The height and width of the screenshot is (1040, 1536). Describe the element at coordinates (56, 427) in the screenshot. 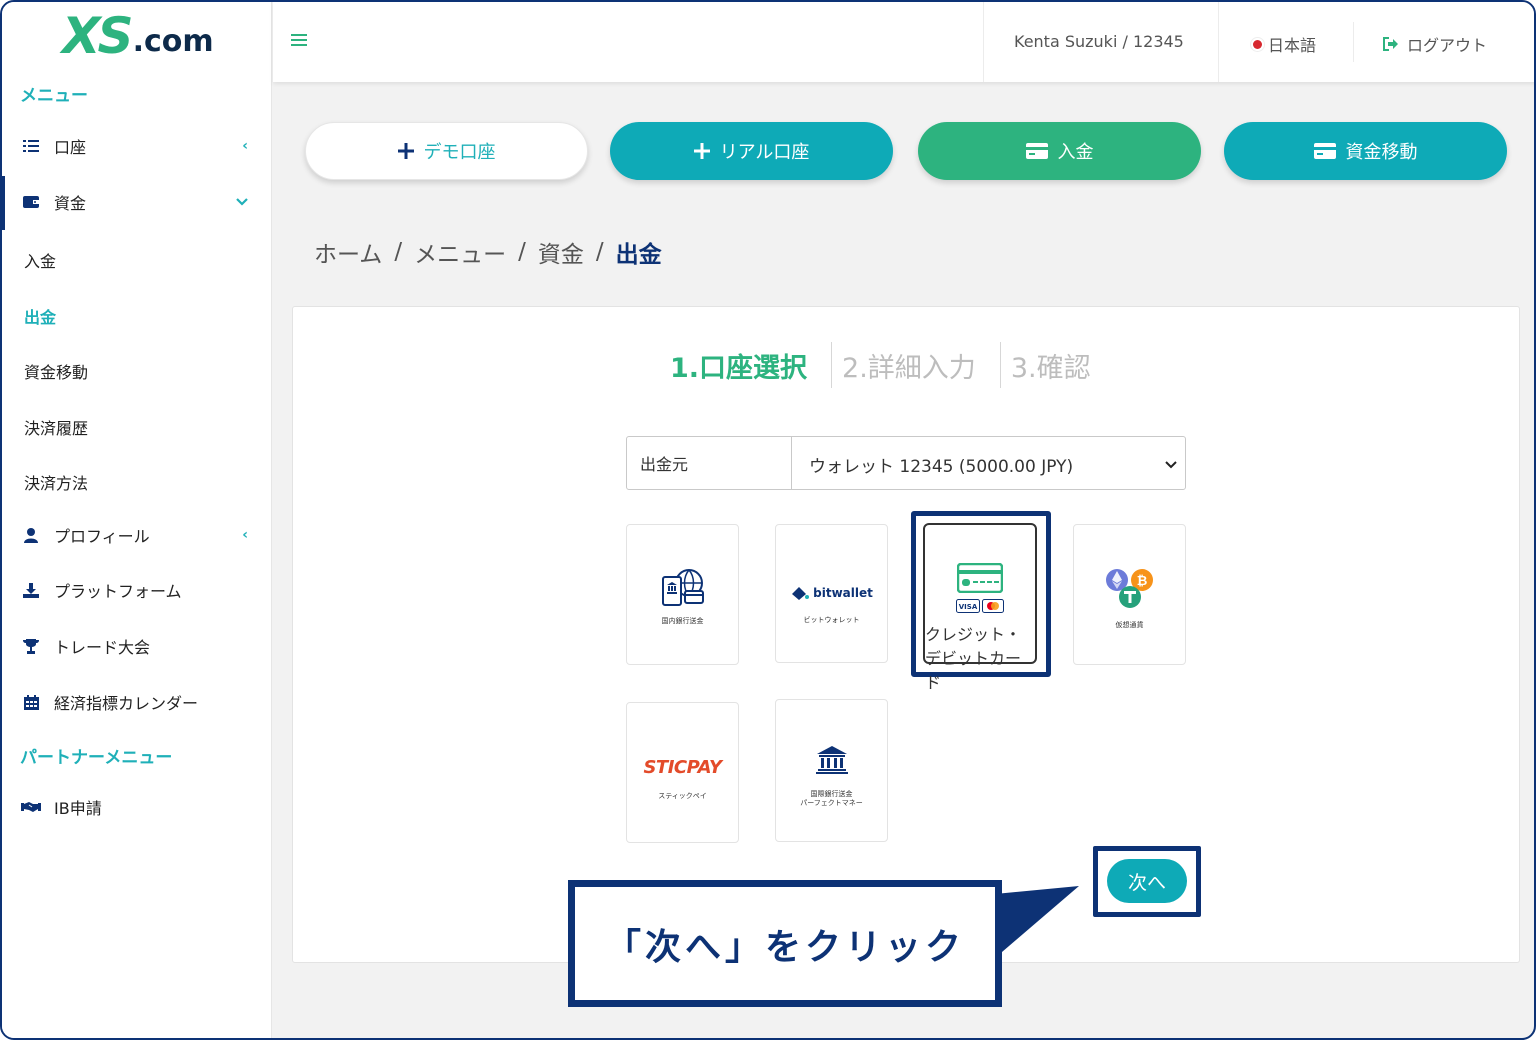

I see `sidebar-sub-history: 決済履歴` at that location.